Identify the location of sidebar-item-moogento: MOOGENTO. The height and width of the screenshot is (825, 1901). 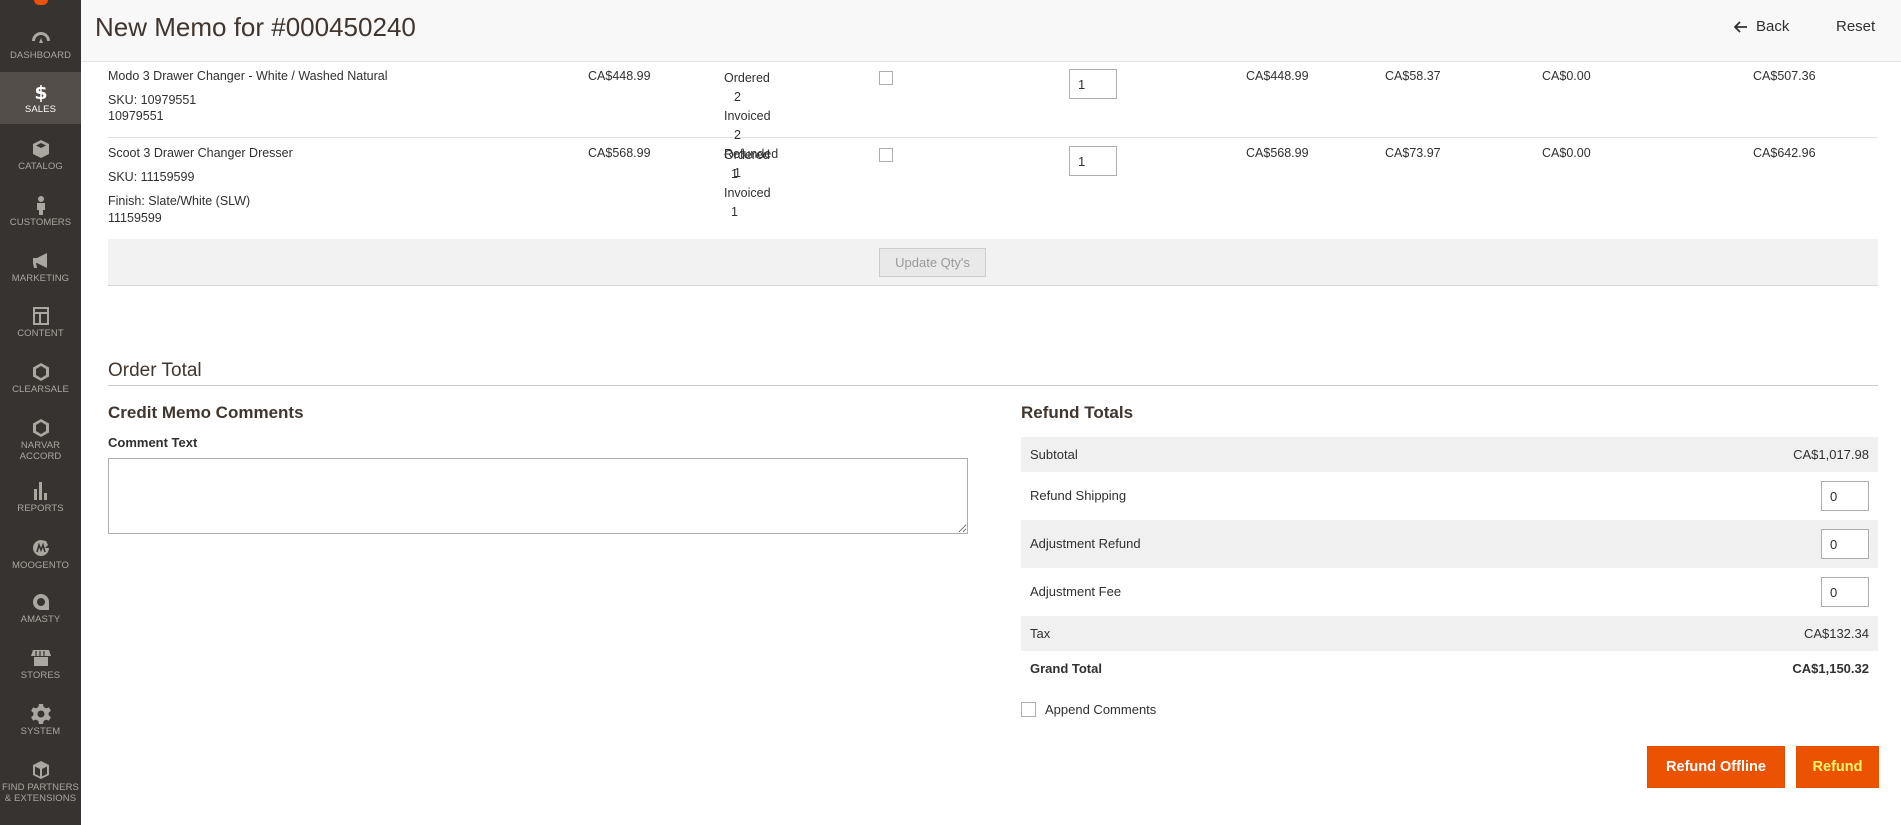
(40, 558).